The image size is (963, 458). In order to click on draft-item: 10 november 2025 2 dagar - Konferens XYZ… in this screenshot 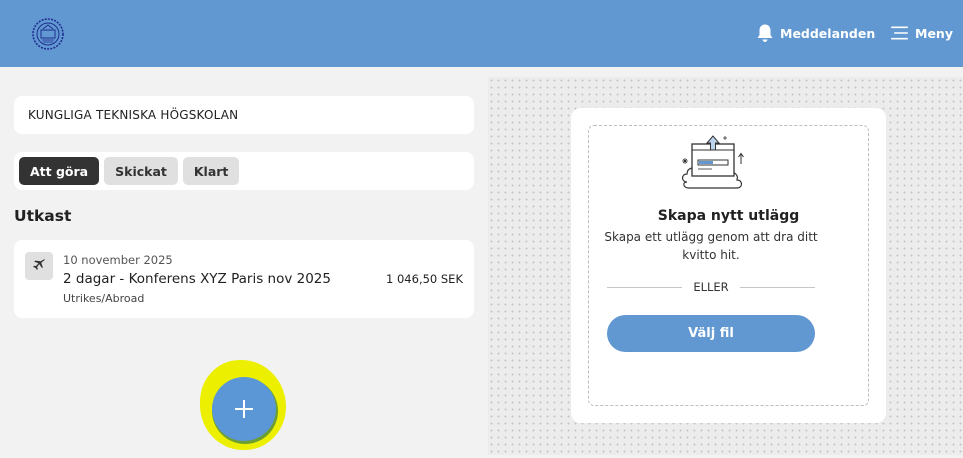, I will do `click(244, 279)`.